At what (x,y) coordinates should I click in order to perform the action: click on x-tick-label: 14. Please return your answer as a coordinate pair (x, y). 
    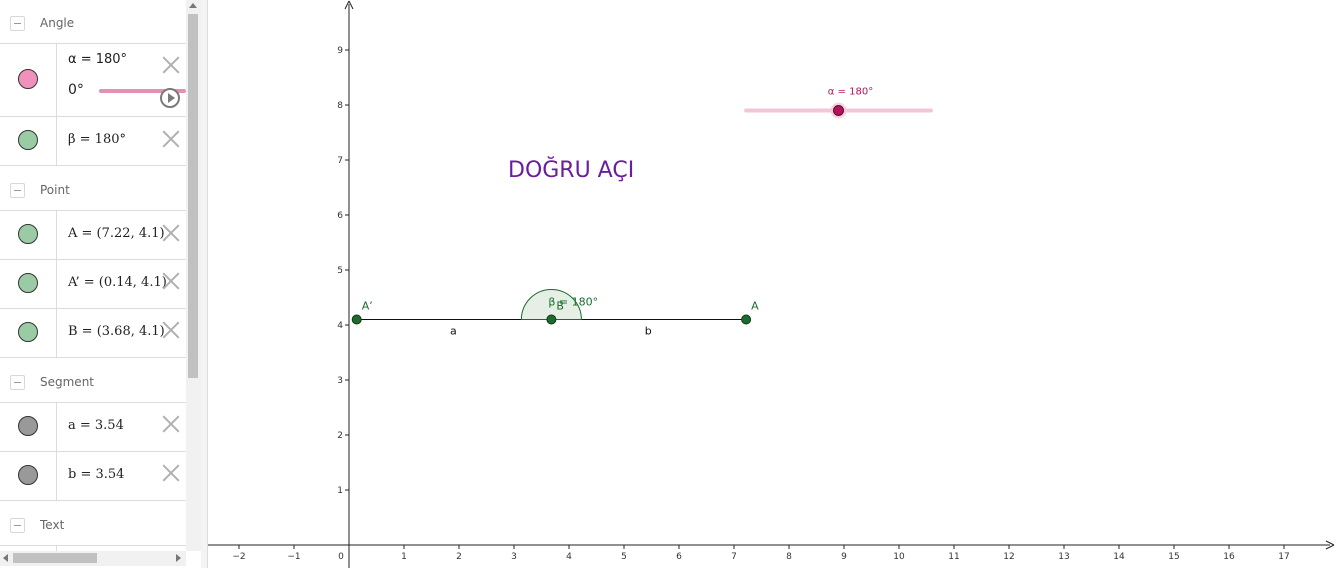
    Looking at the image, I should click on (1119, 557).